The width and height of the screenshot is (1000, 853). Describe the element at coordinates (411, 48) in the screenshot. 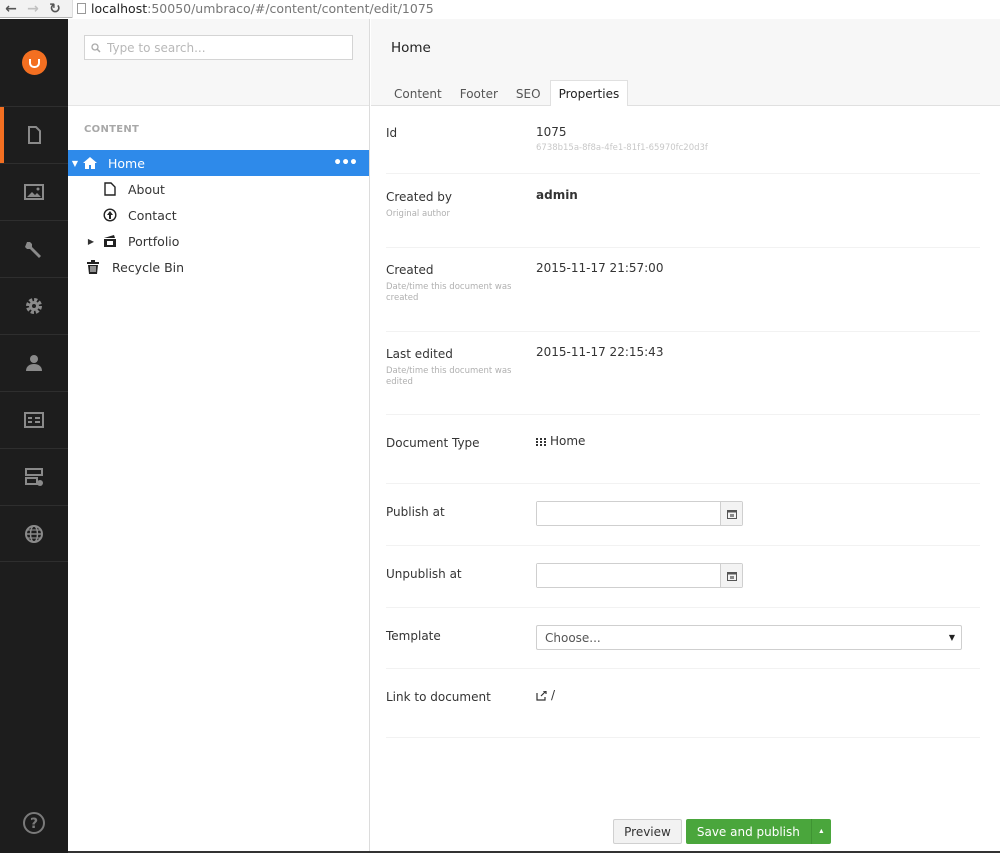

I see `document-name: Home` at that location.